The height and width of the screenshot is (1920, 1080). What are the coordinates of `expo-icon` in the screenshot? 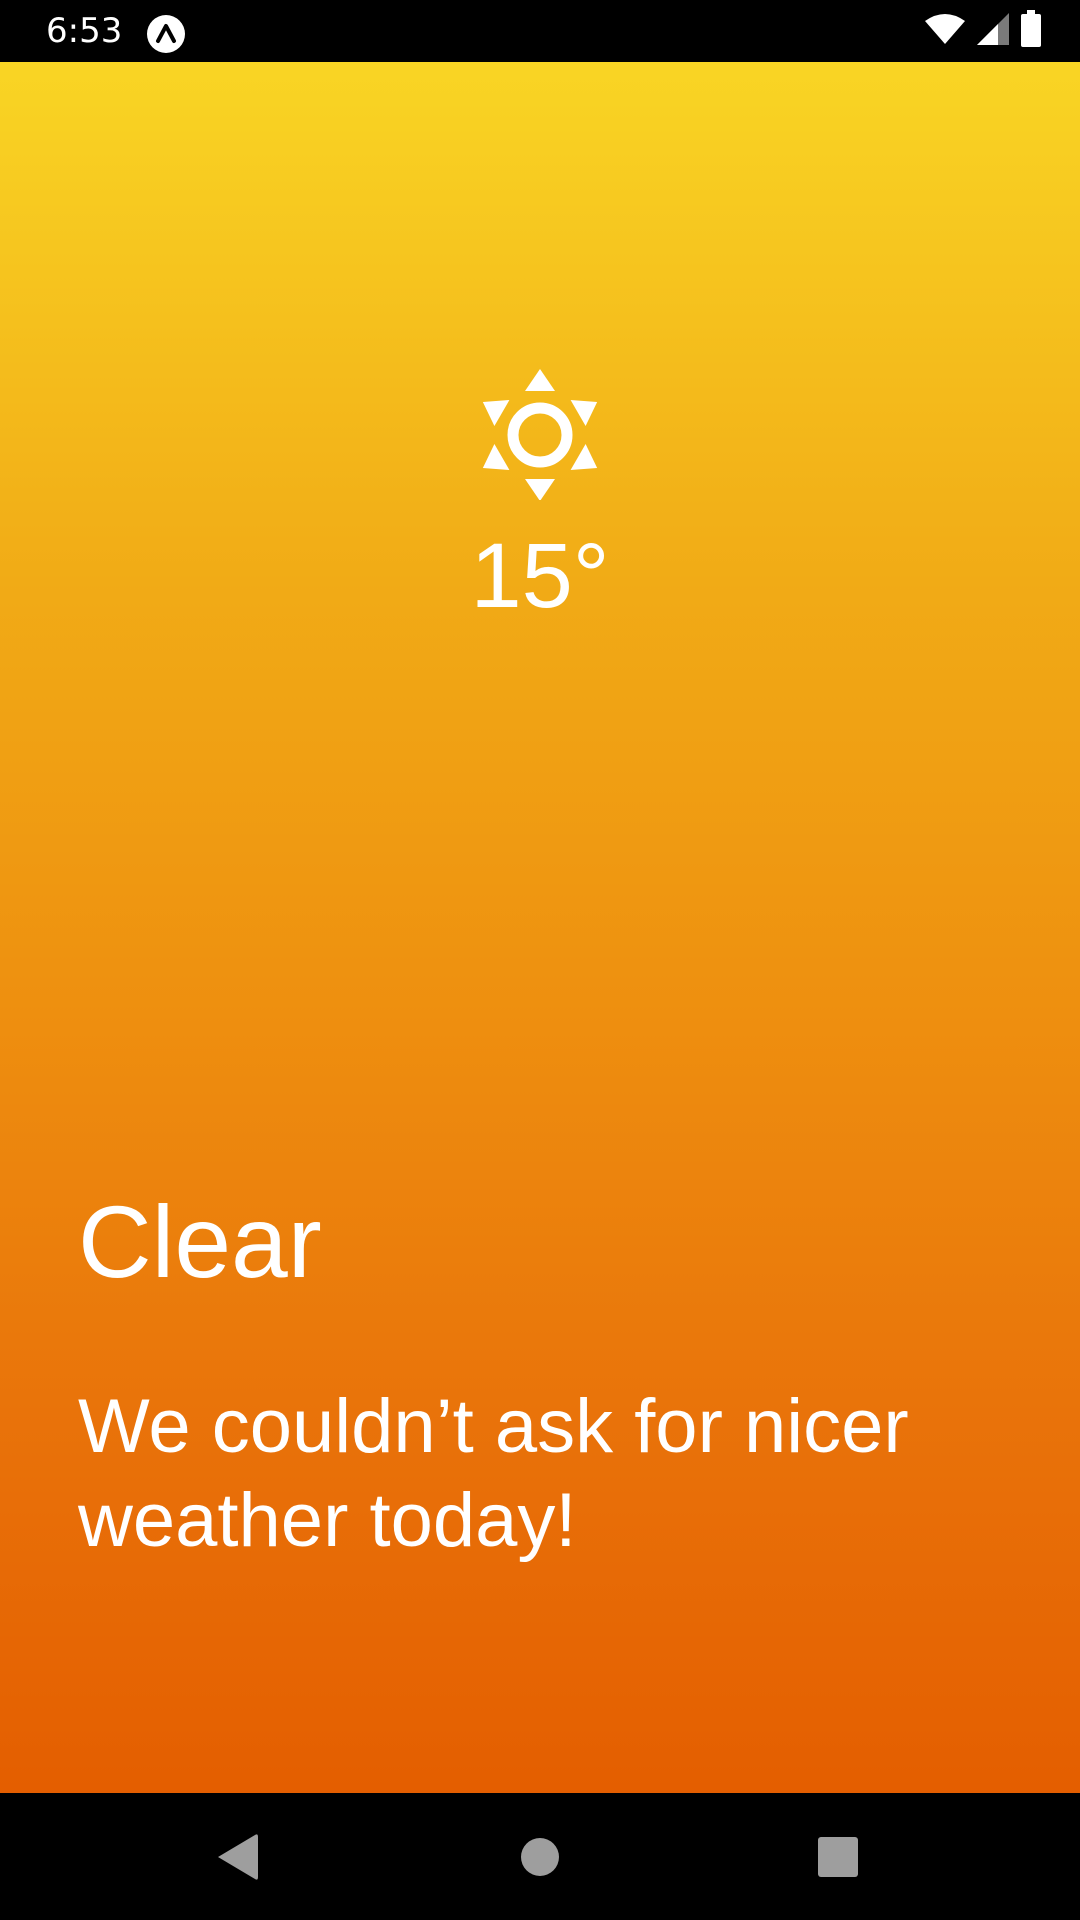 It's located at (166, 34).